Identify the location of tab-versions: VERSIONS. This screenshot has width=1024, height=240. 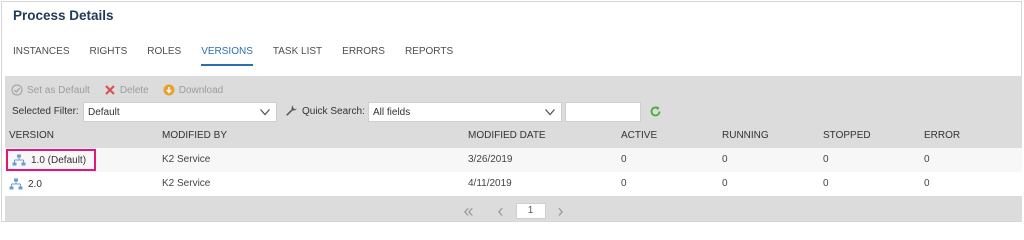
(227, 56).